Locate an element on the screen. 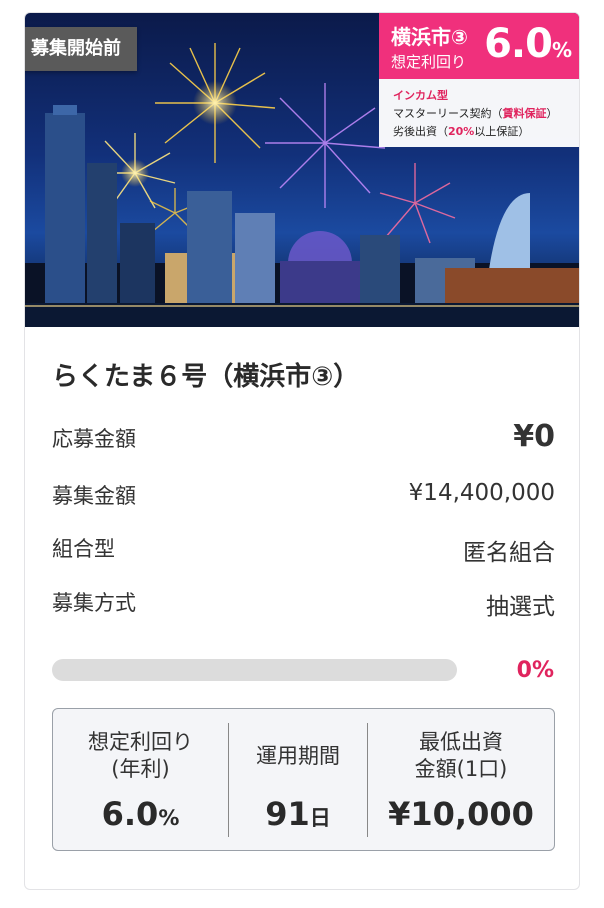 This screenshot has height=908, width=604. badge-subtitle: 想定利回り is located at coordinates (429, 62).